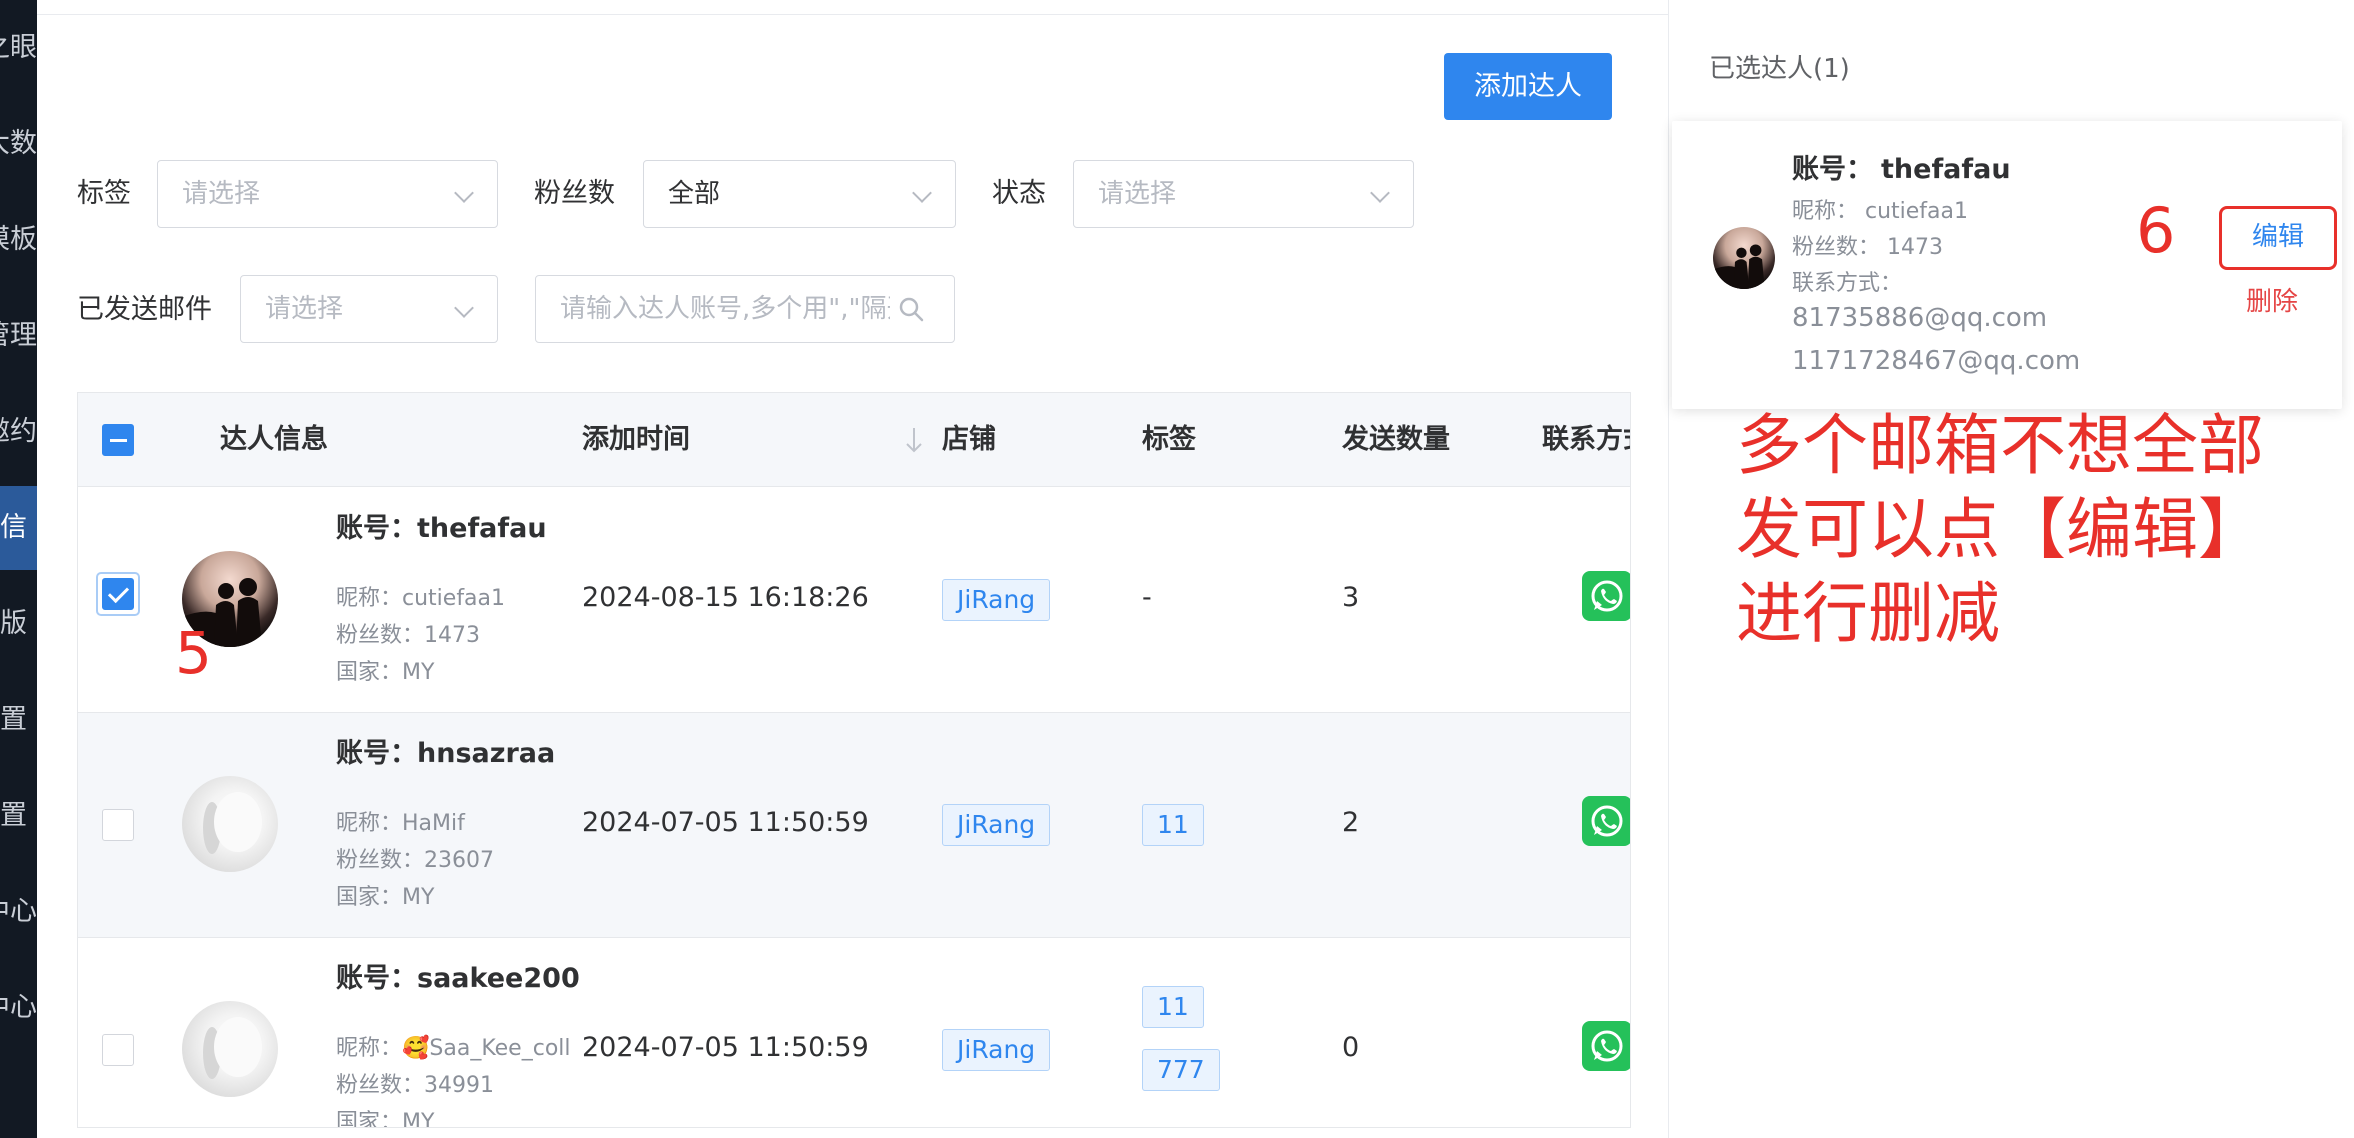 This screenshot has height=1138, width=2354. Describe the element at coordinates (327, 194) in the screenshot. I see `tag-filter-select: 请选择` at that location.